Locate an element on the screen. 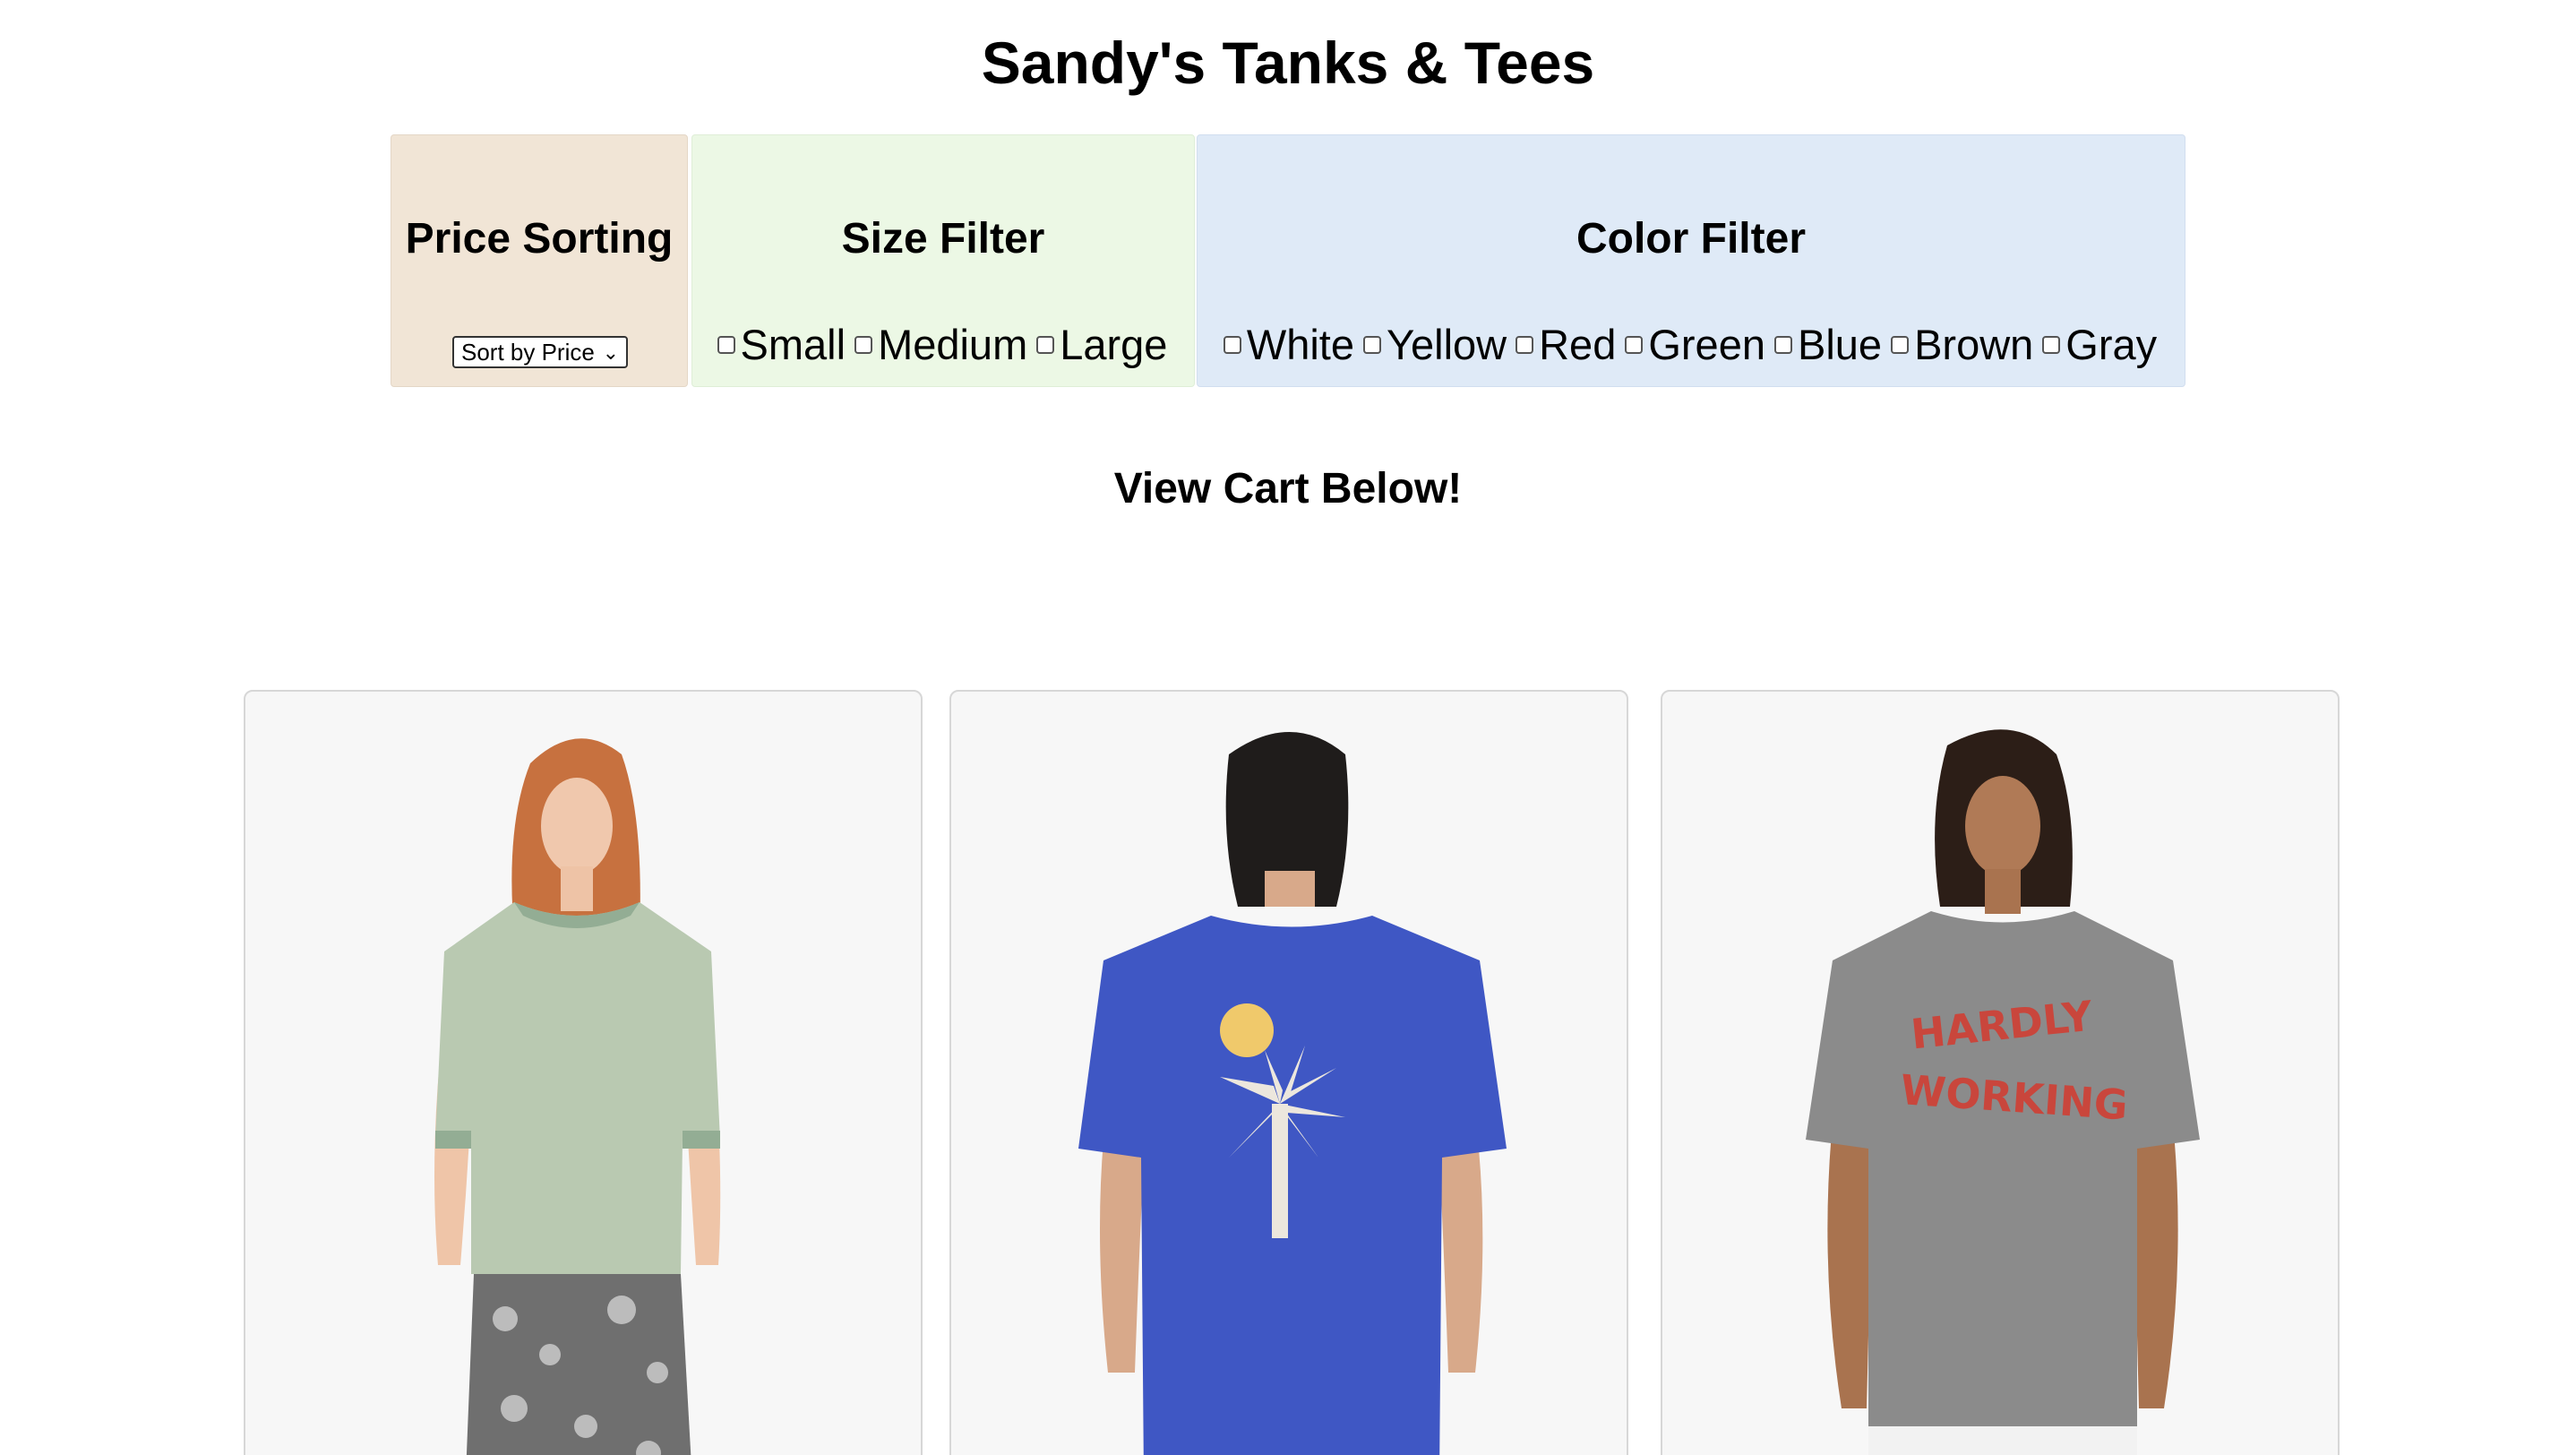 This screenshot has height=1455, width=2576. size-options: Small Medium Large is located at coordinates (943, 345).